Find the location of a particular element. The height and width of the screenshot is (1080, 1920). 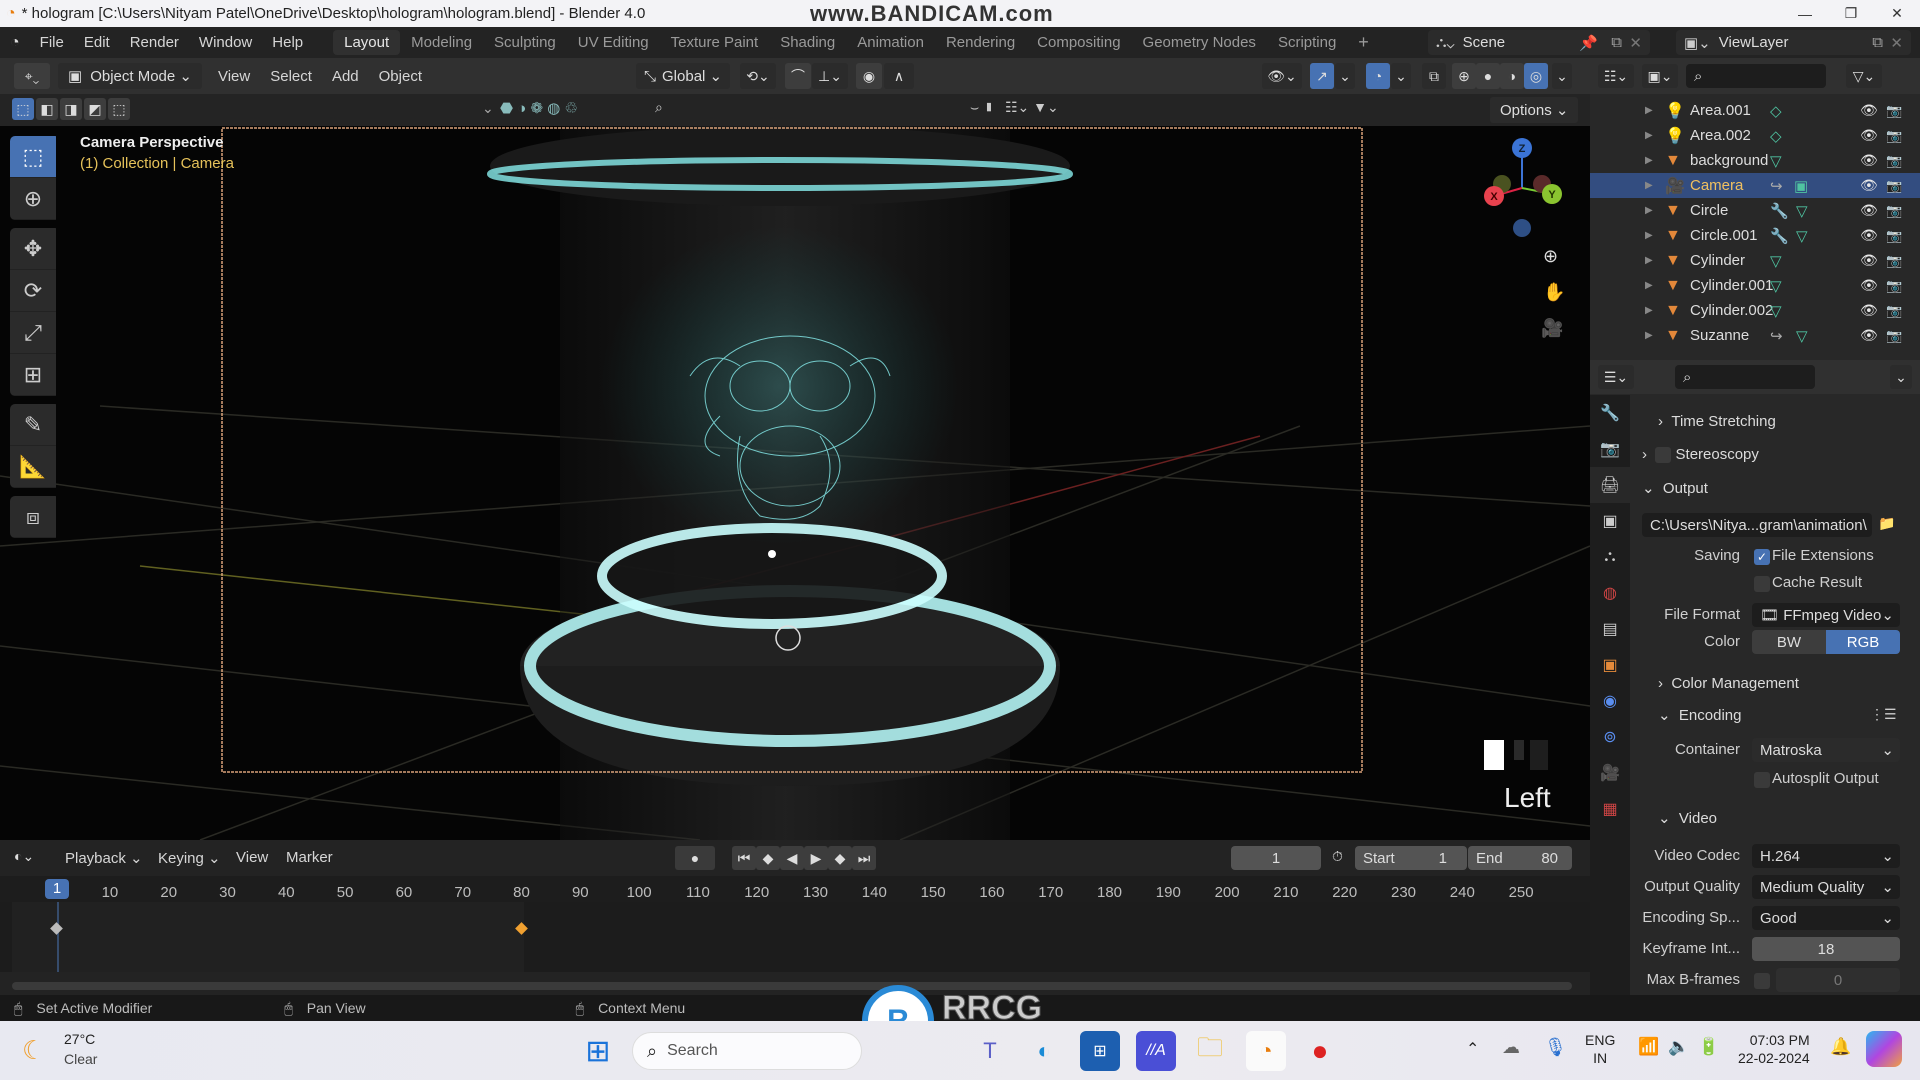

rotate-tool: ⟳ is located at coordinates (33, 291).